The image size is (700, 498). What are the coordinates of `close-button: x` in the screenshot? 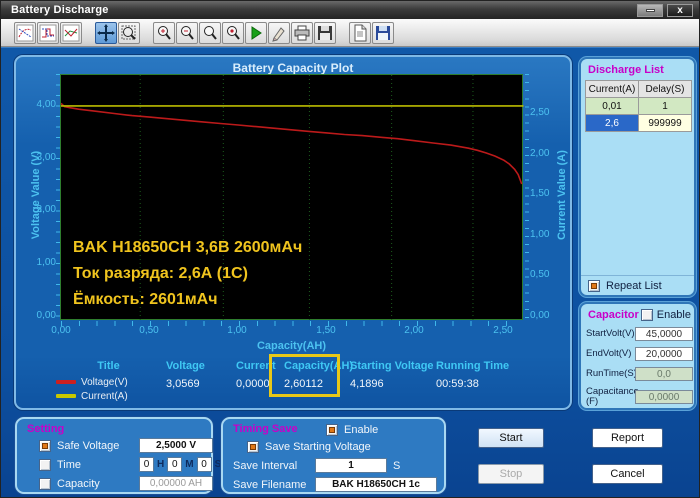 It's located at (680, 10).